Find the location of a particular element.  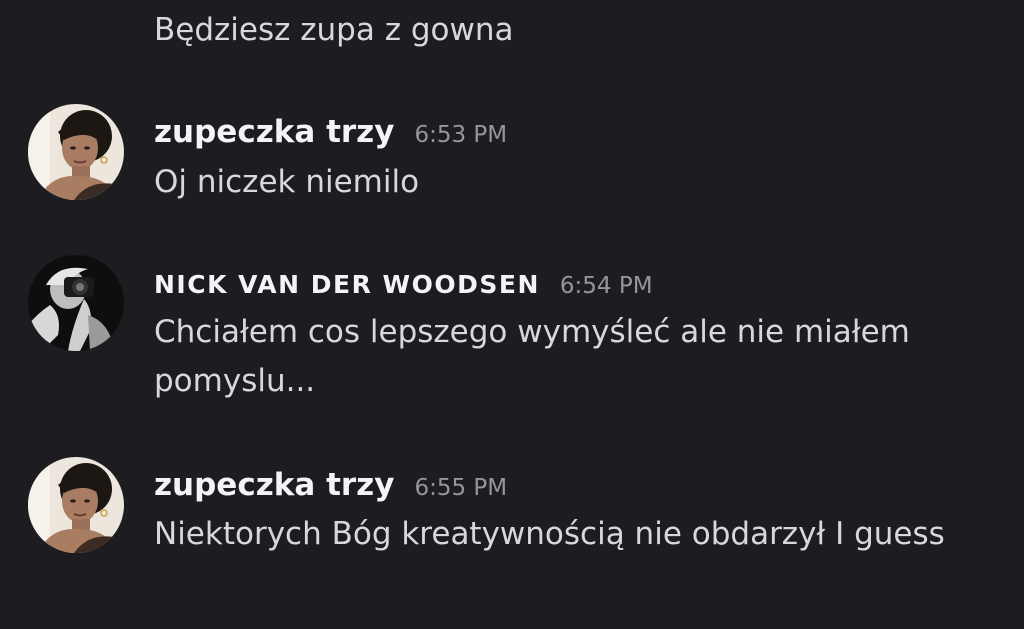

message-header: NICK VAN DER WOODSEN 6:54 PM is located at coordinates (403, 285).